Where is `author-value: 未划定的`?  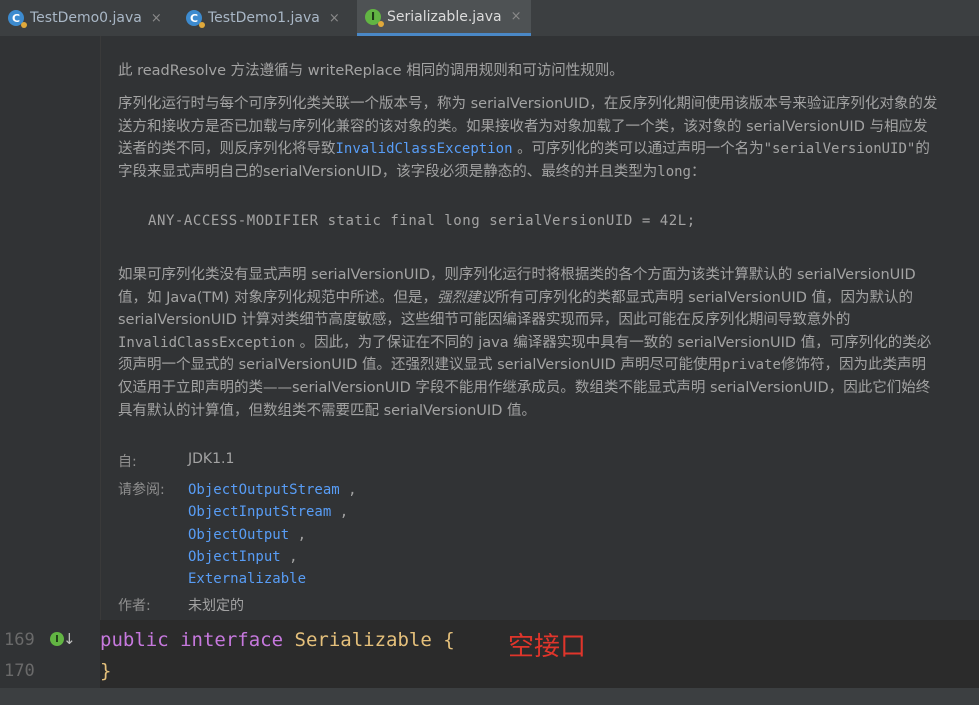 author-value: 未划定的 is located at coordinates (216, 606).